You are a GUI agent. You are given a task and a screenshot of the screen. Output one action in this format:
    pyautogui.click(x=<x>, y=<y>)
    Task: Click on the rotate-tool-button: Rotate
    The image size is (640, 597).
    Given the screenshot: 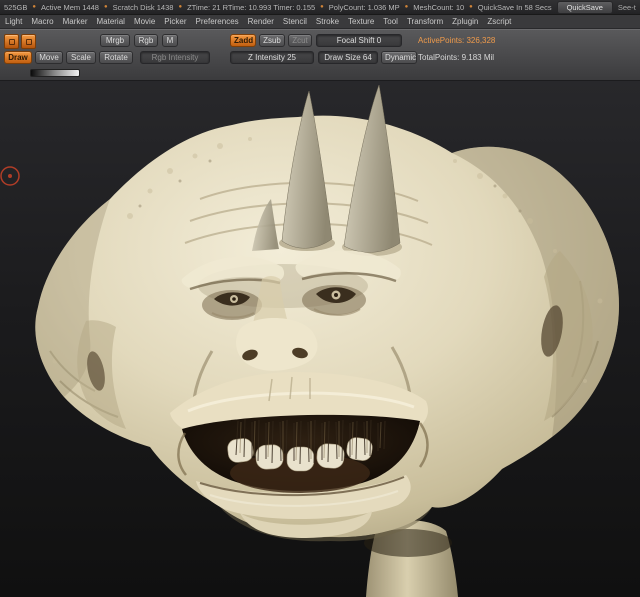 What is the action you would take?
    pyautogui.click(x=116, y=57)
    